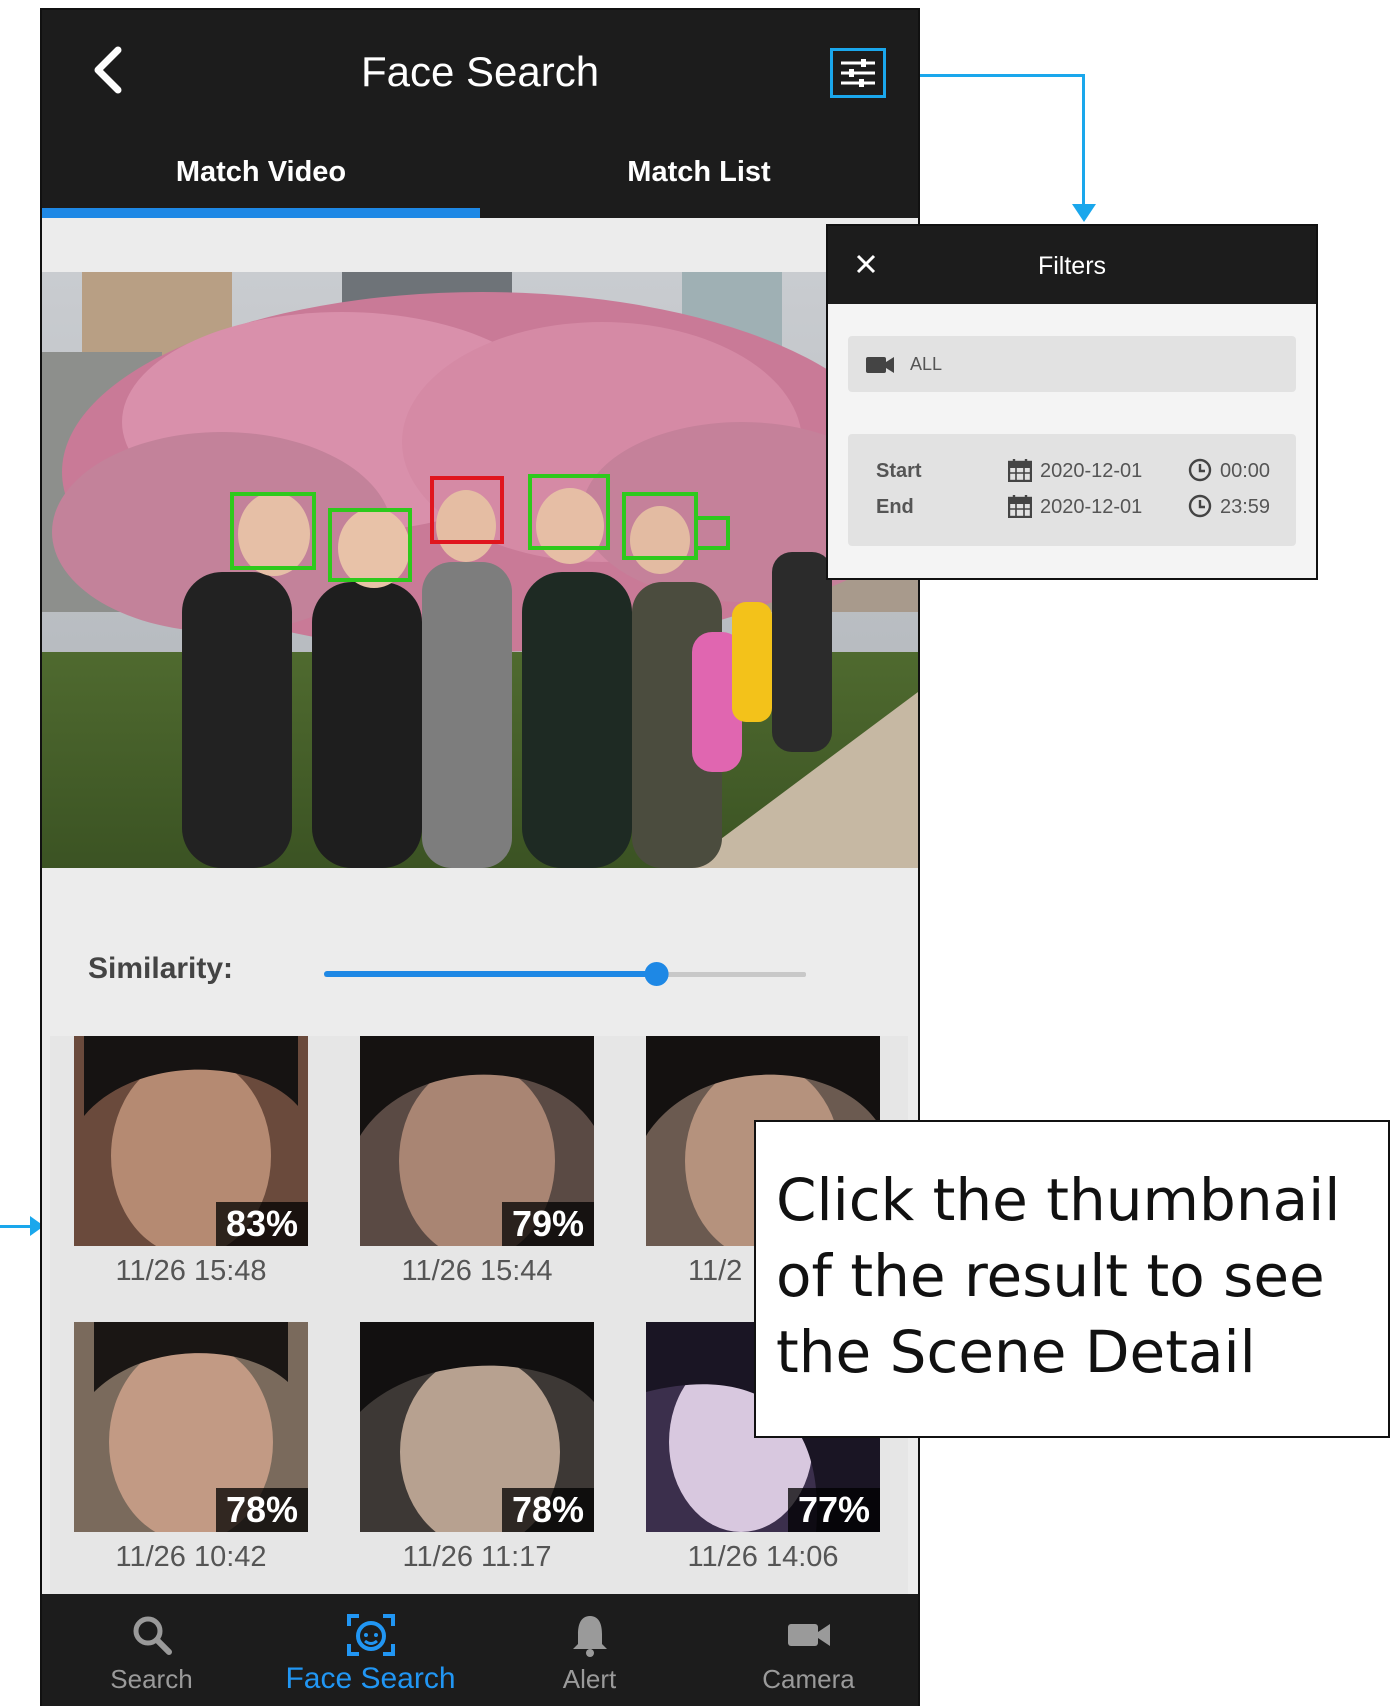  What do you see at coordinates (261, 1224) in the screenshot?
I see `similarity-percent: 83%` at bounding box center [261, 1224].